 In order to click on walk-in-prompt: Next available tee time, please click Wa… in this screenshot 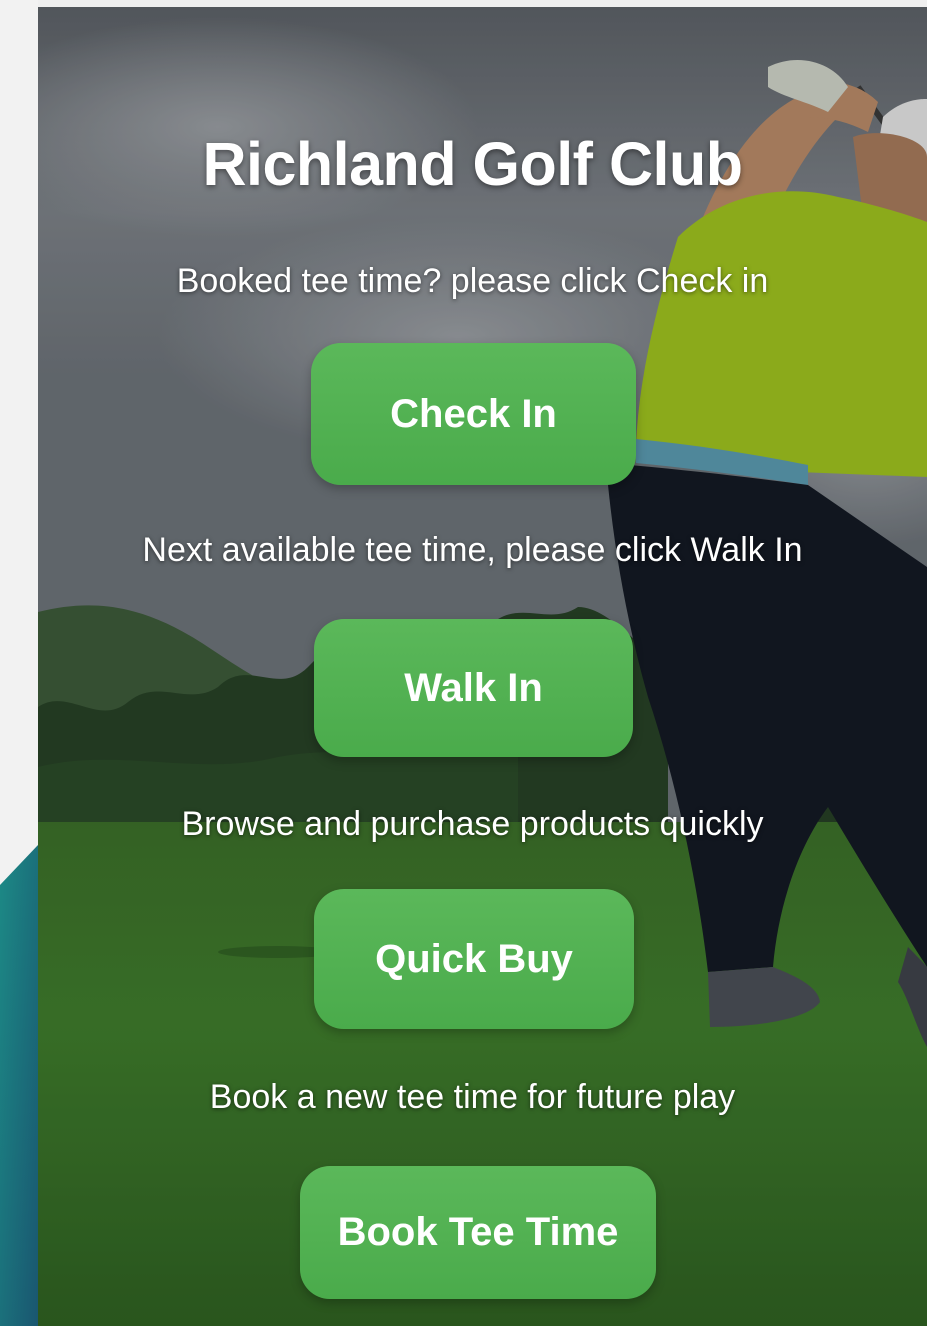, I will do `click(472, 550)`.